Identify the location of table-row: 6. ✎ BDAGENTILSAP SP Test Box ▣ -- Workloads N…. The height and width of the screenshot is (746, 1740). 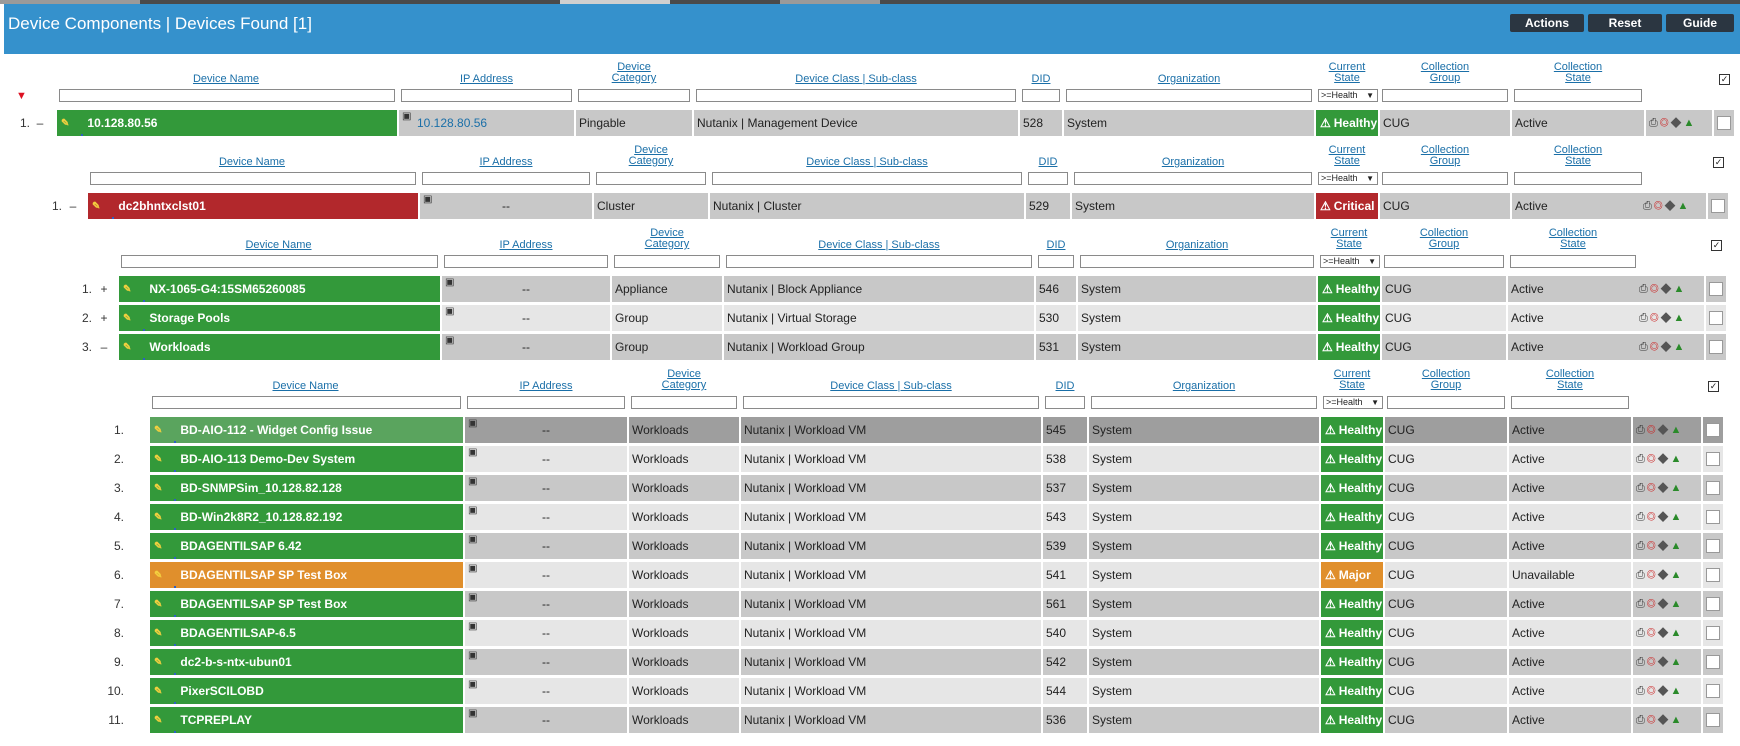
(870, 575).